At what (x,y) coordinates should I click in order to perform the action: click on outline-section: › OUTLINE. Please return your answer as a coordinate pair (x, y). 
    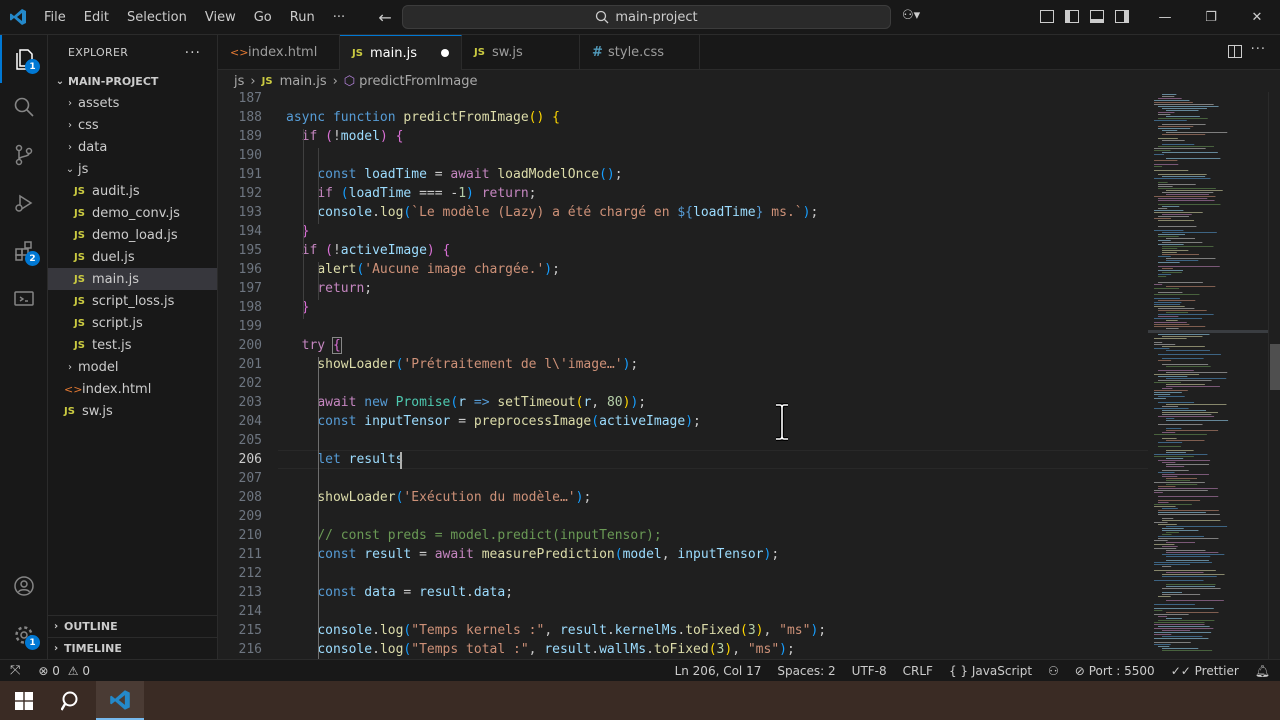
    Looking at the image, I should click on (132, 626).